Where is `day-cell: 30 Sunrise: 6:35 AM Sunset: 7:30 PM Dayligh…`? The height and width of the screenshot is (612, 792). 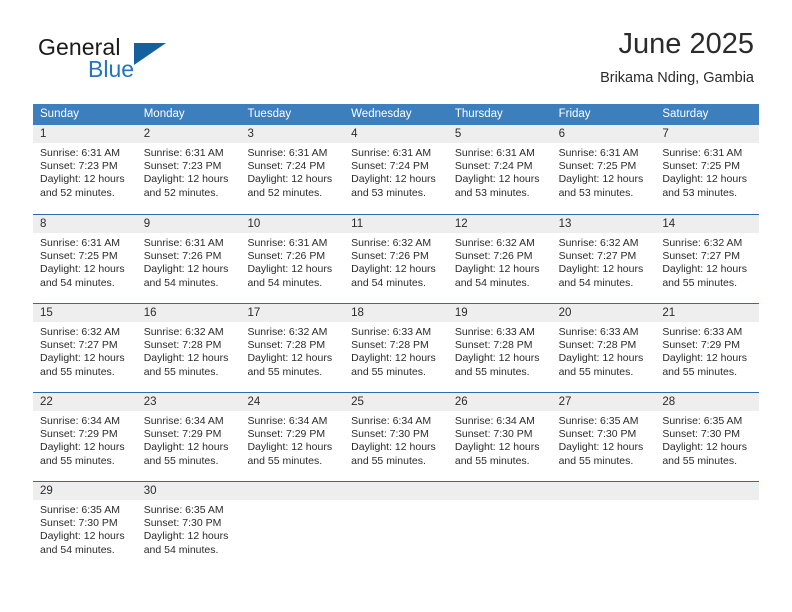 day-cell: 30 Sunrise: 6:35 AM Sunset: 7:30 PM Dayligh… is located at coordinates (188, 526).